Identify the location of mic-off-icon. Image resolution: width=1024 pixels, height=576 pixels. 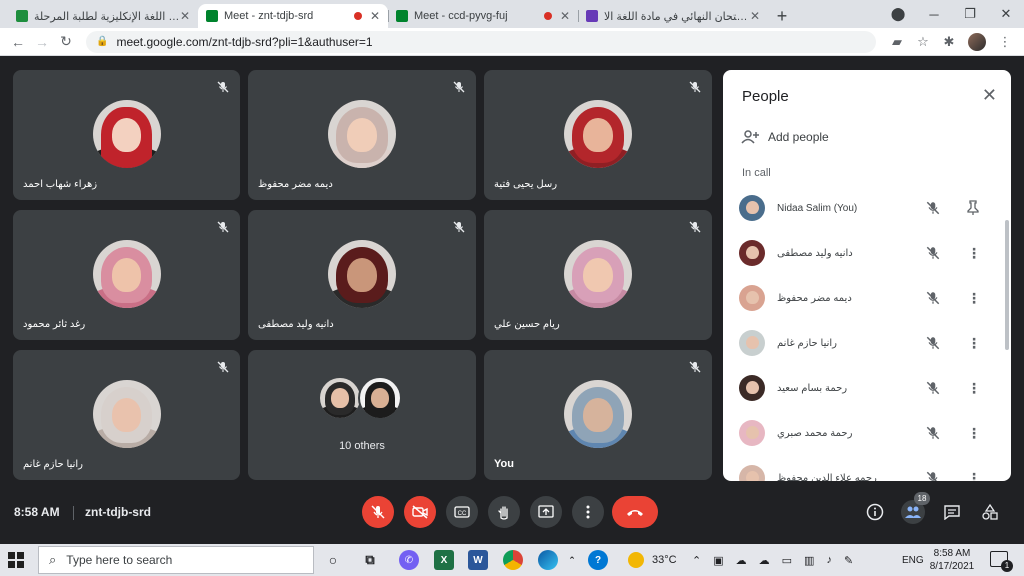
(378, 512).